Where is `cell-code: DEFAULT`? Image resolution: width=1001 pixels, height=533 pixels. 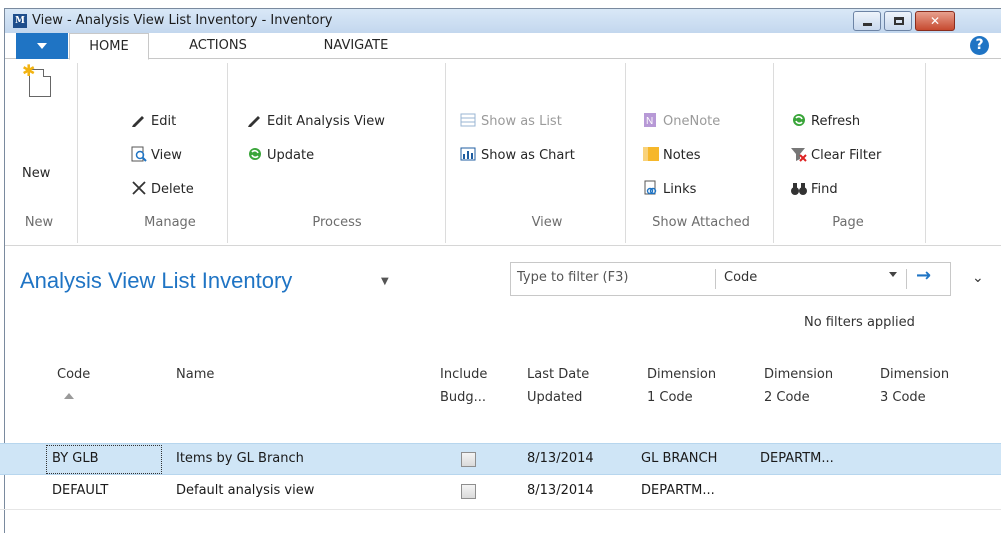
cell-code: DEFAULT is located at coordinates (80, 490).